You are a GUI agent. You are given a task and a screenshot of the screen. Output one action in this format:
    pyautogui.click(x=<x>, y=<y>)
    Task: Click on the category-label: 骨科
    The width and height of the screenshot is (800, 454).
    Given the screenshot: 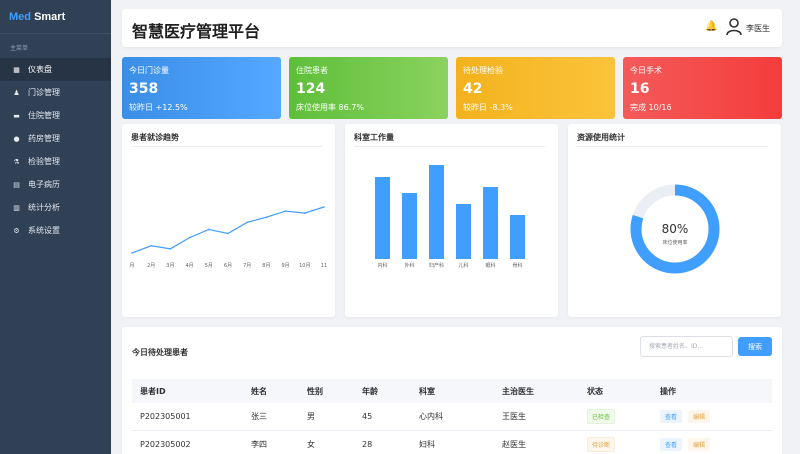 What is the action you would take?
    pyautogui.click(x=517, y=265)
    